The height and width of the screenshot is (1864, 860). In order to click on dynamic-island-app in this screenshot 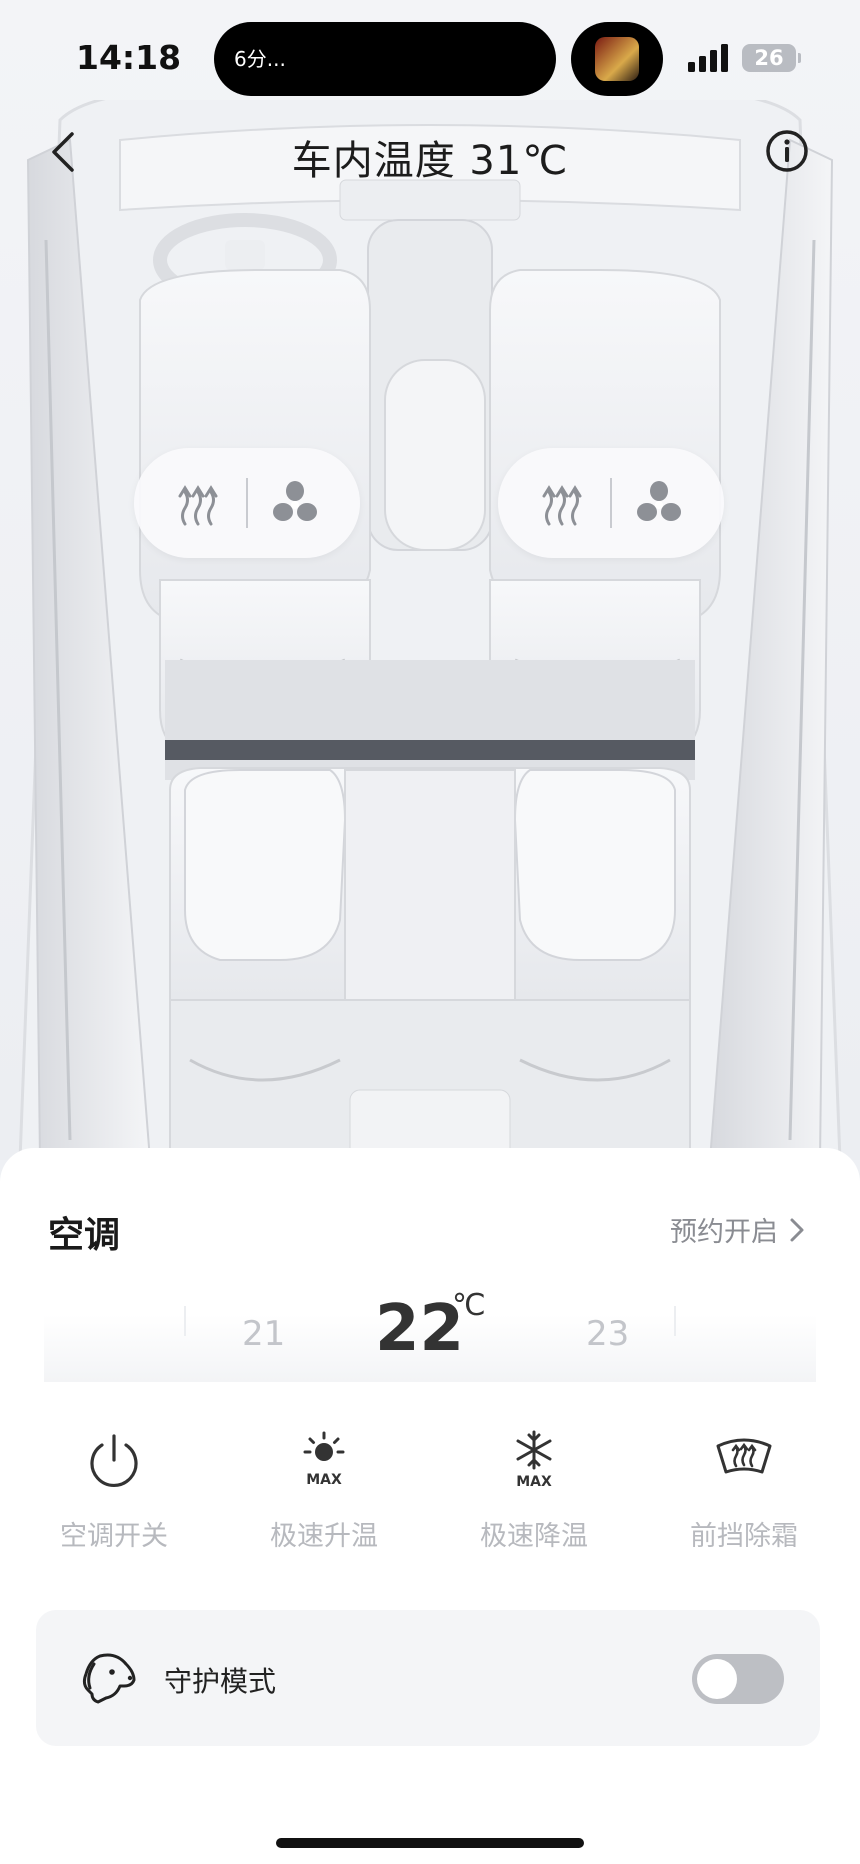, I will do `click(617, 59)`.